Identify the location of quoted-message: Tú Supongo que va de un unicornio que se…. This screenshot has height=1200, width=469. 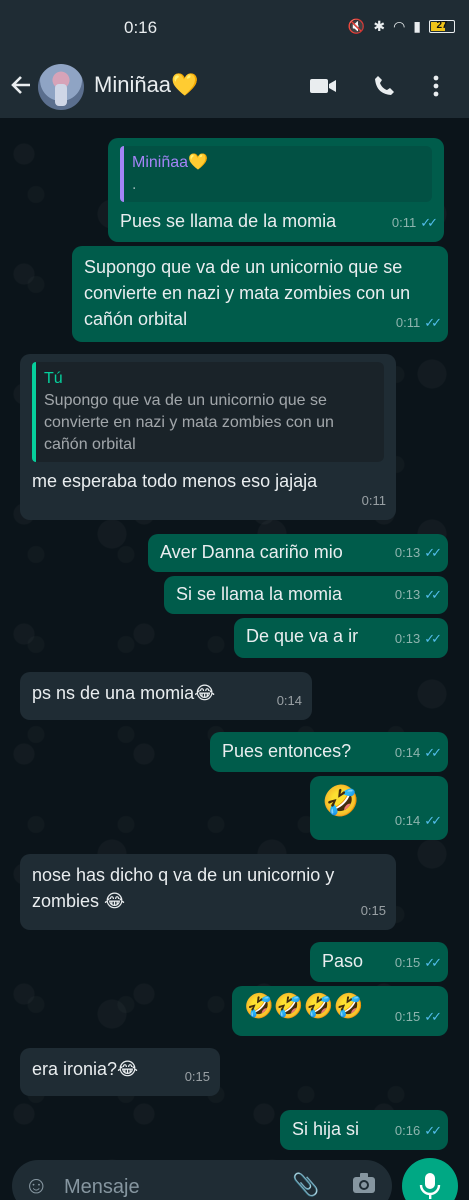
(208, 412).